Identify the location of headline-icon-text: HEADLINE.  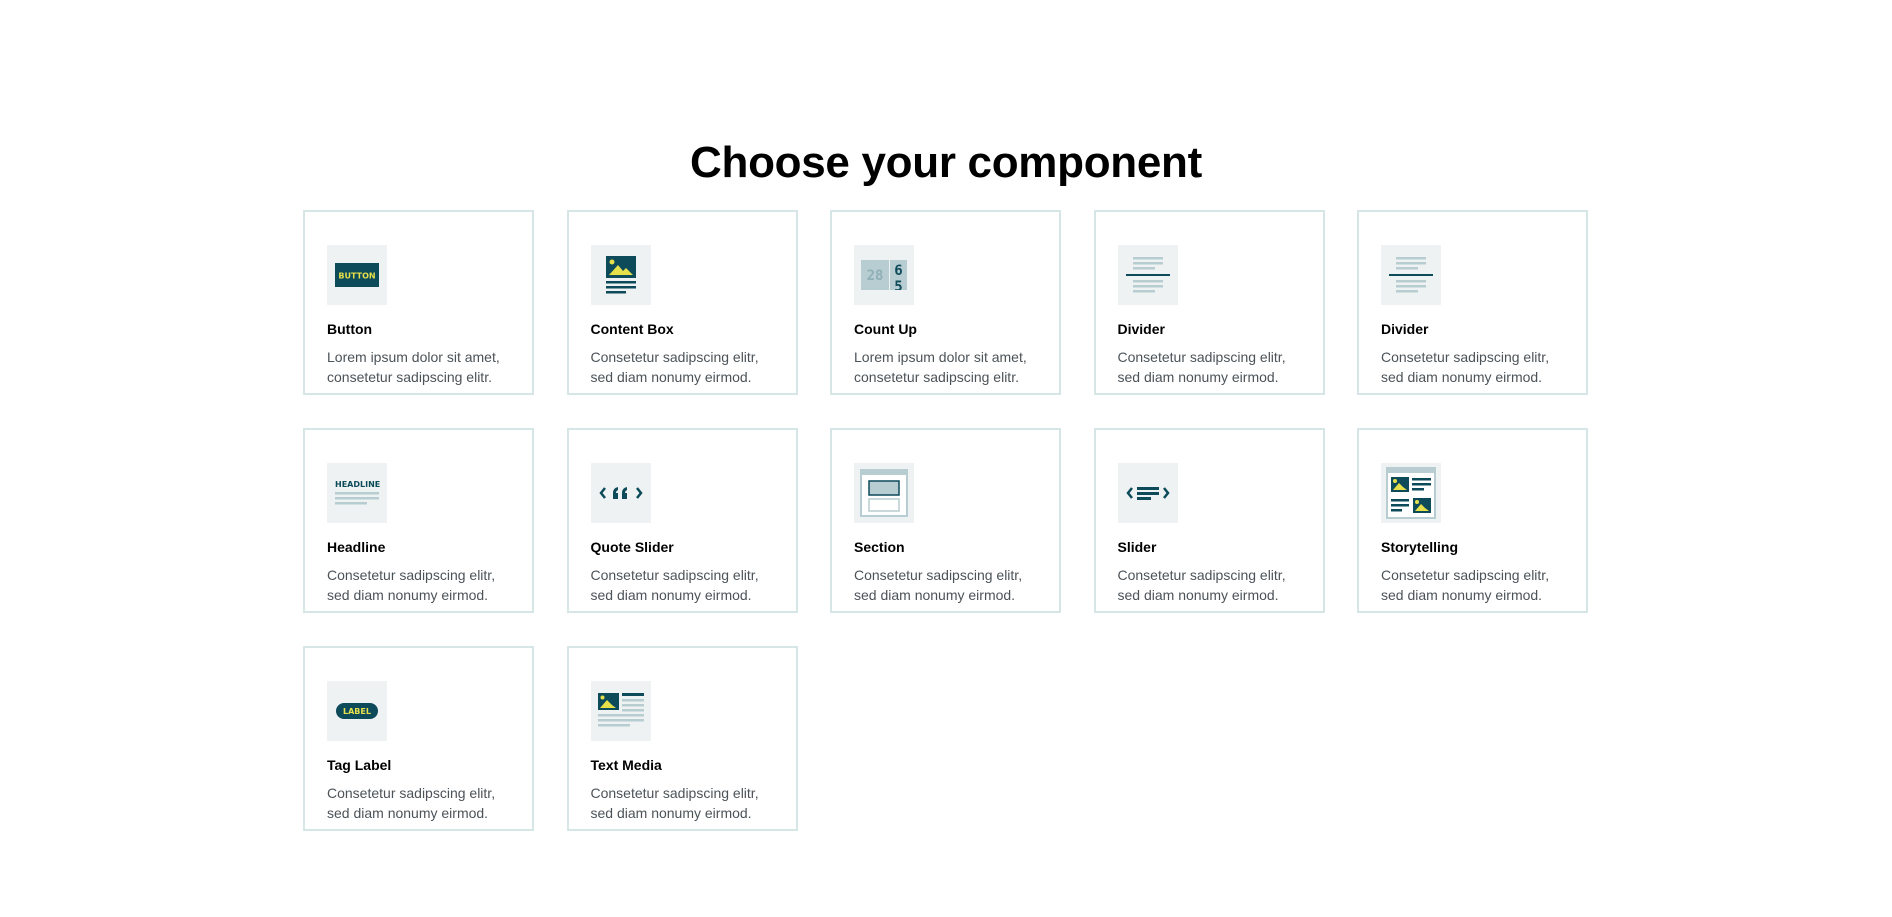
(357, 484).